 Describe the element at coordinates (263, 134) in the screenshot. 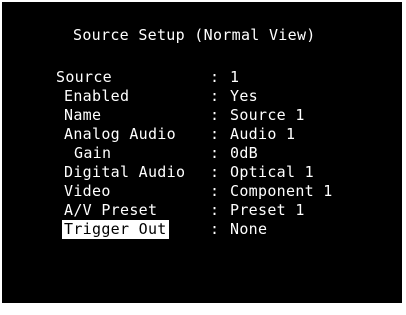

I see `setting-value: Audio 1` at that location.